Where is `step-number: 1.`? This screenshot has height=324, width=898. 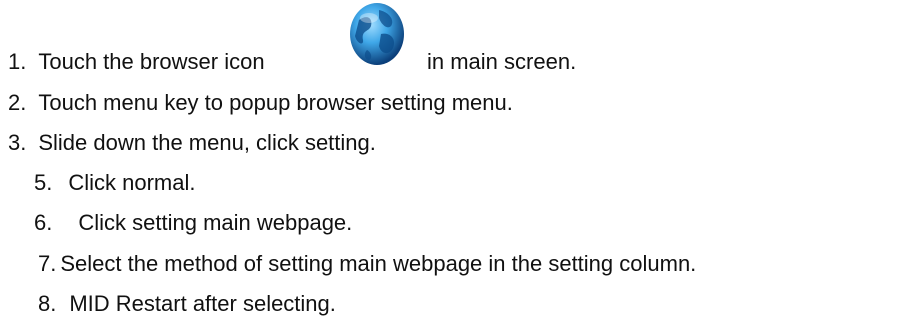 step-number: 1. is located at coordinates (17, 61).